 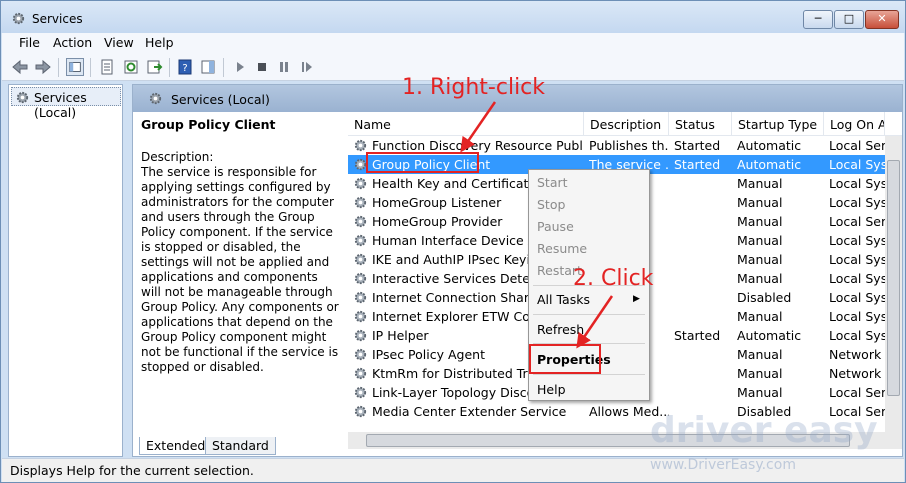 I want to click on cell-name: Media Center Extender Service, so click(x=469, y=411).